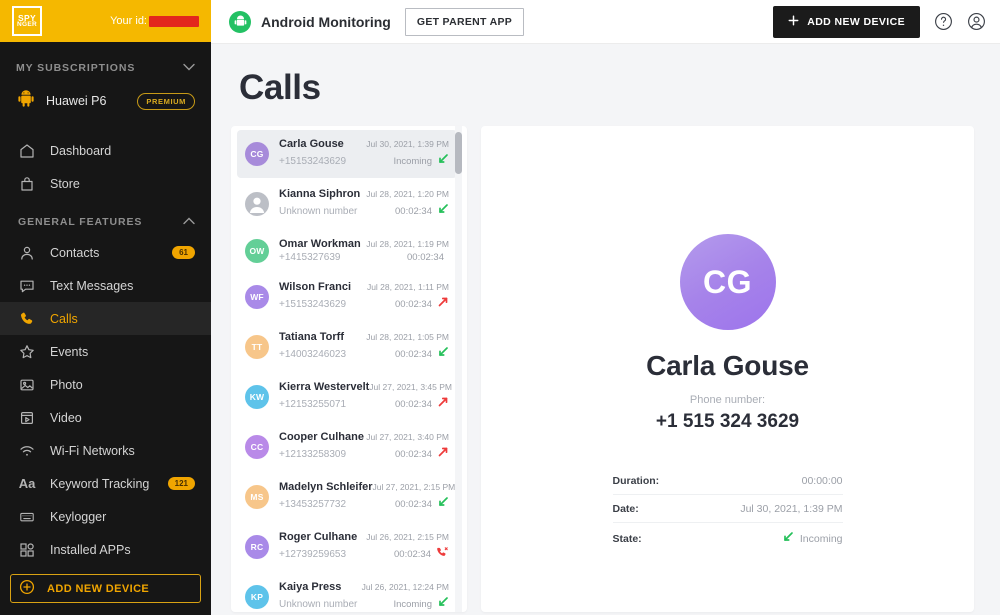  Describe the element at coordinates (257, 597) in the screenshot. I see `avatar: KP` at that location.